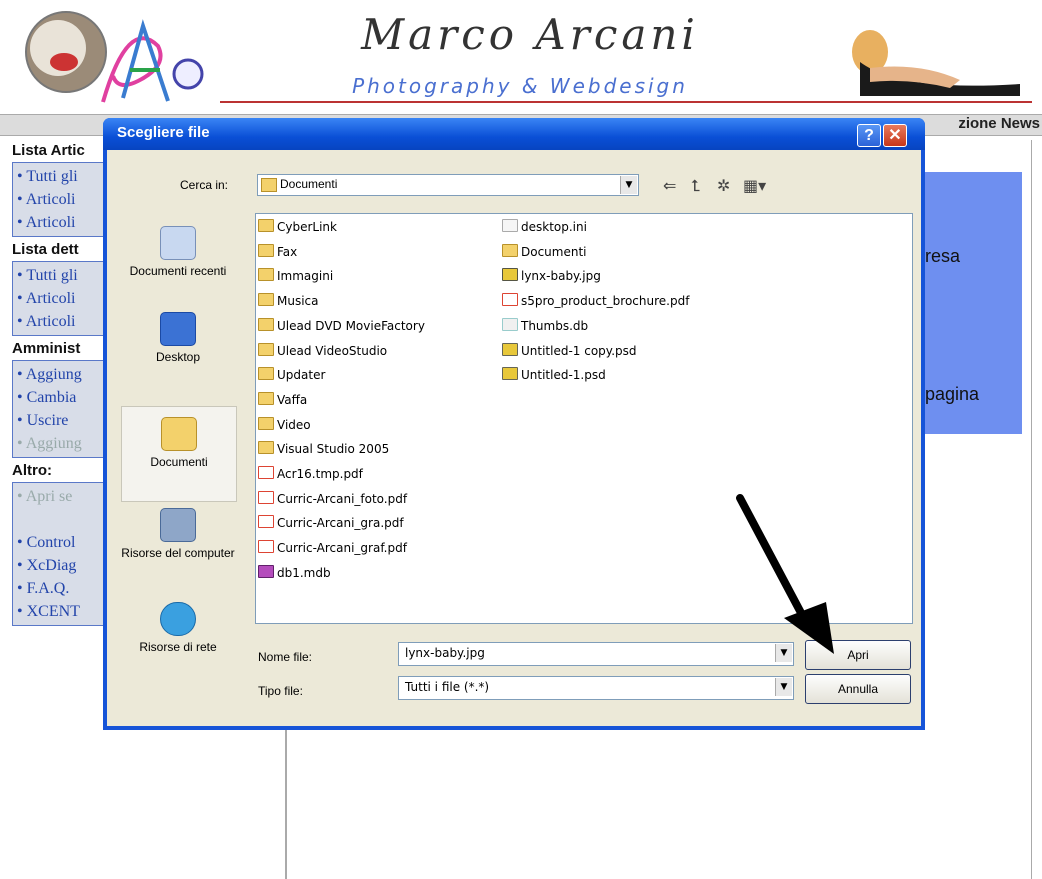 The height and width of the screenshot is (879, 1042). What do you see at coordinates (178, 243) in the screenshot?
I see `recent-documents-icon` at bounding box center [178, 243].